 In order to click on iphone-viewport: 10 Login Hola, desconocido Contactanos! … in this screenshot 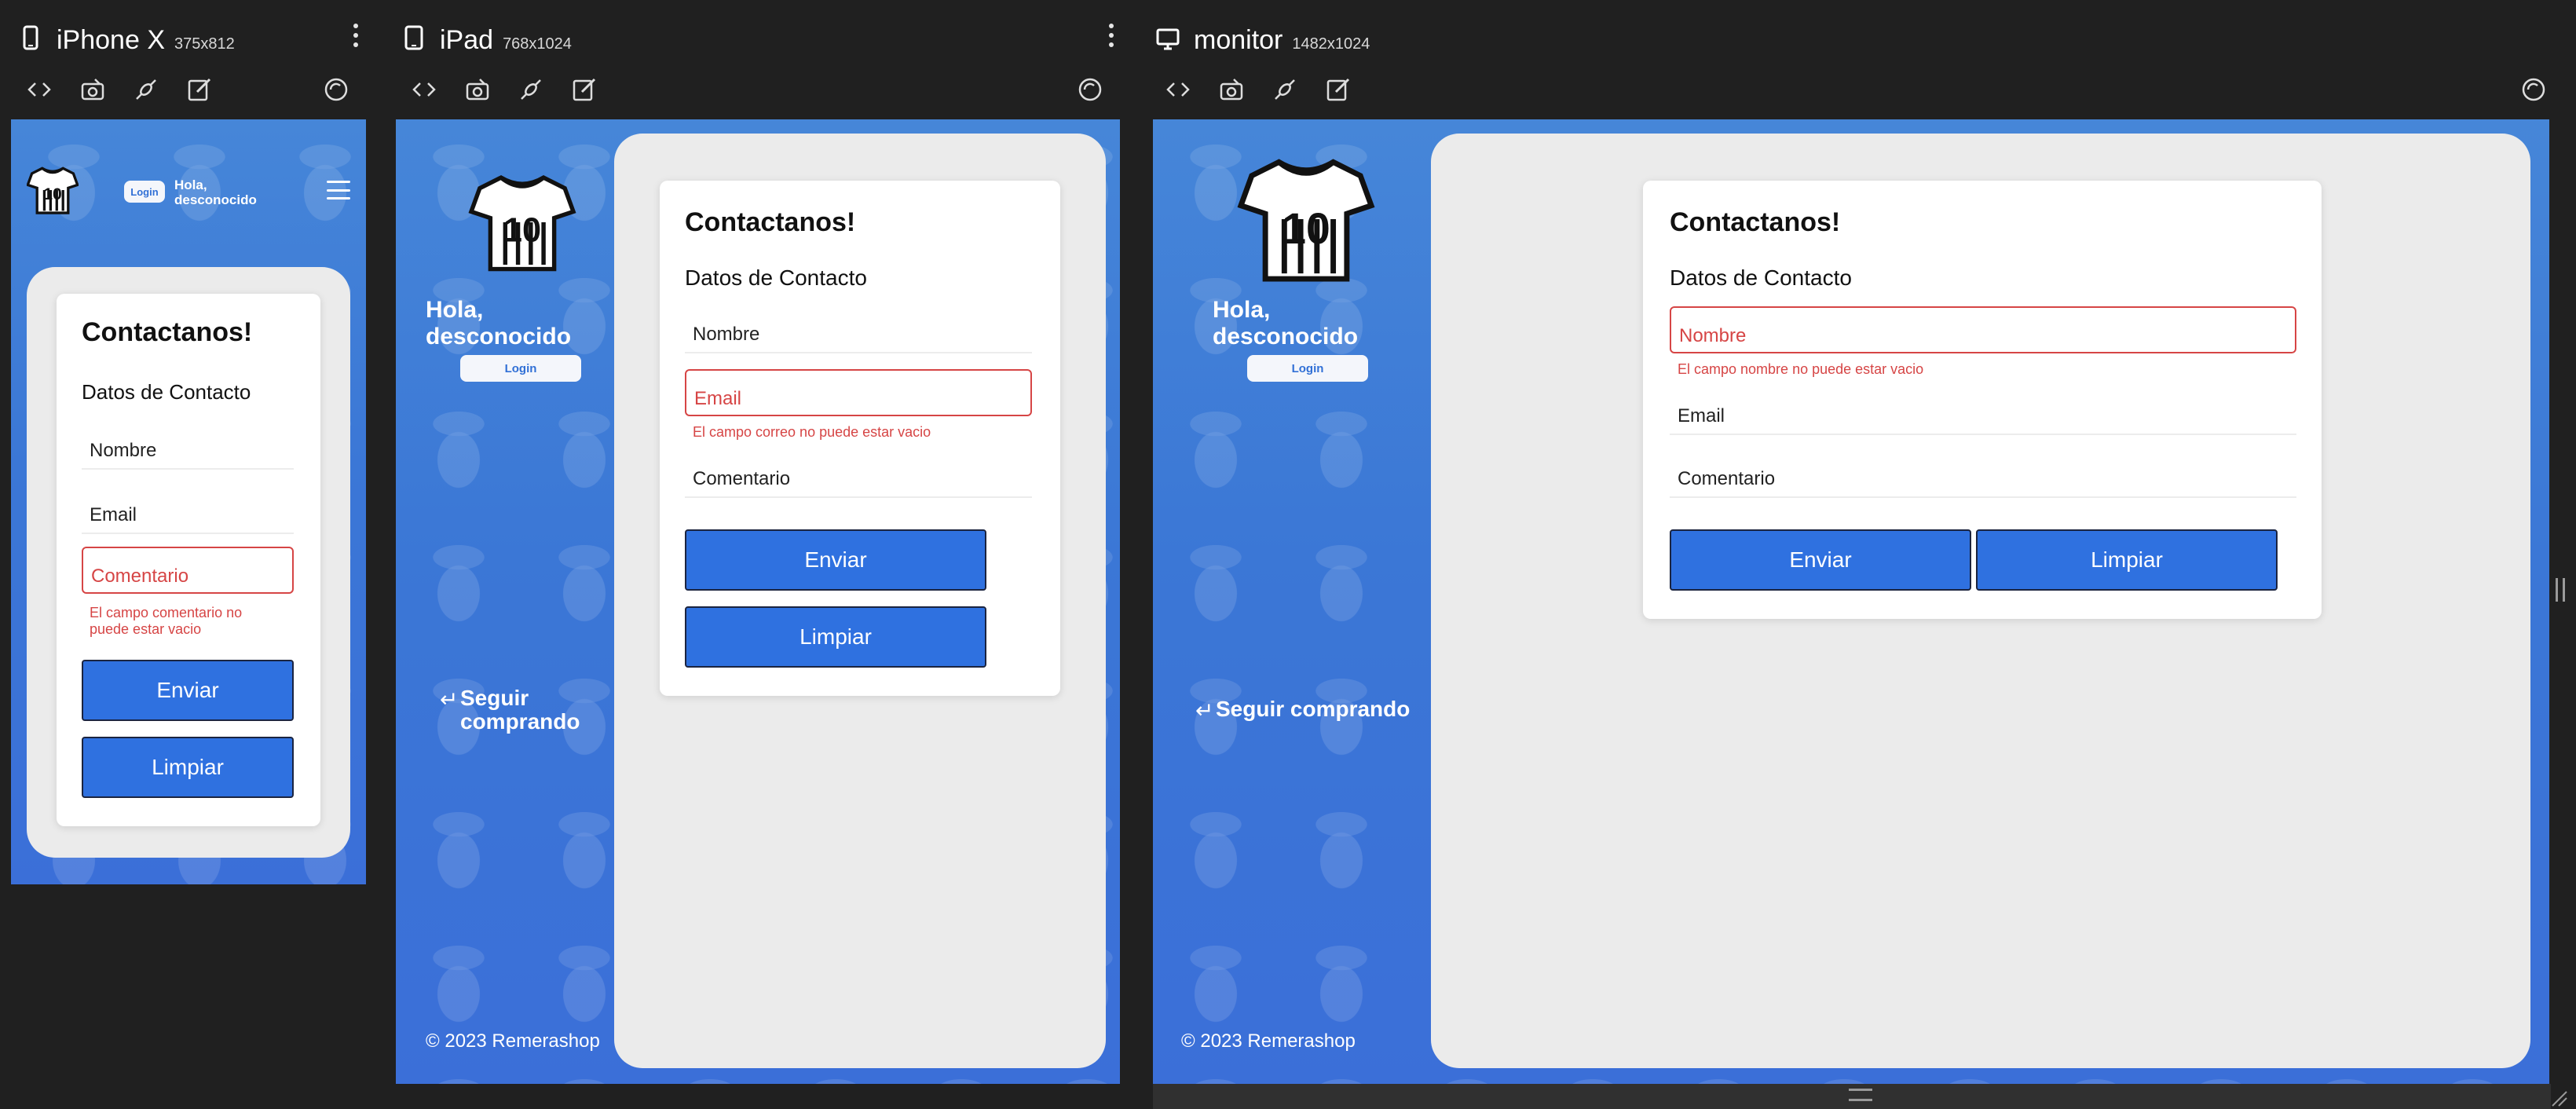, I will do `click(189, 501)`.